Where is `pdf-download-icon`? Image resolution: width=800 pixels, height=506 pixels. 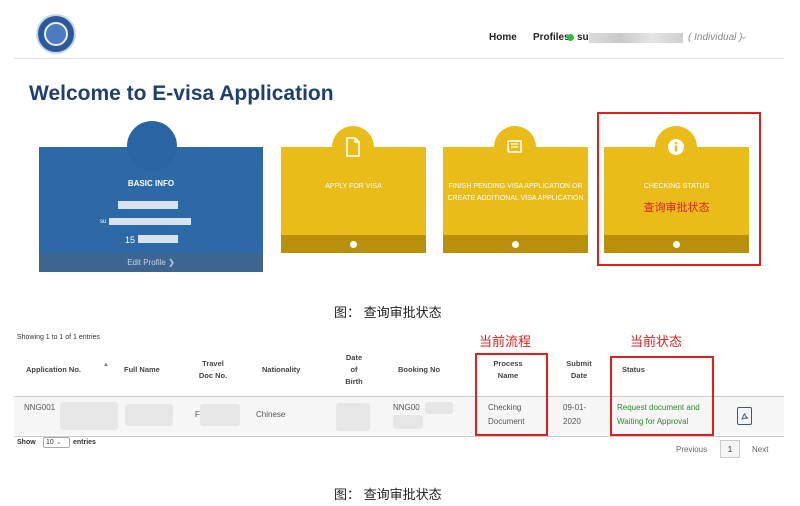 pdf-download-icon is located at coordinates (744, 416).